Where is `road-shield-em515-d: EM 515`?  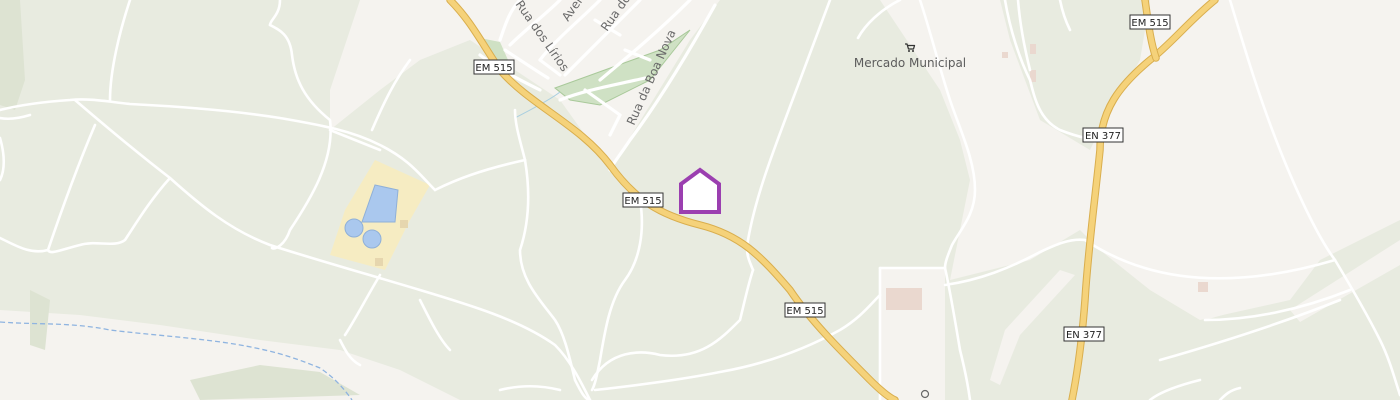
road-shield-em515-d: EM 515 is located at coordinates (1150, 22).